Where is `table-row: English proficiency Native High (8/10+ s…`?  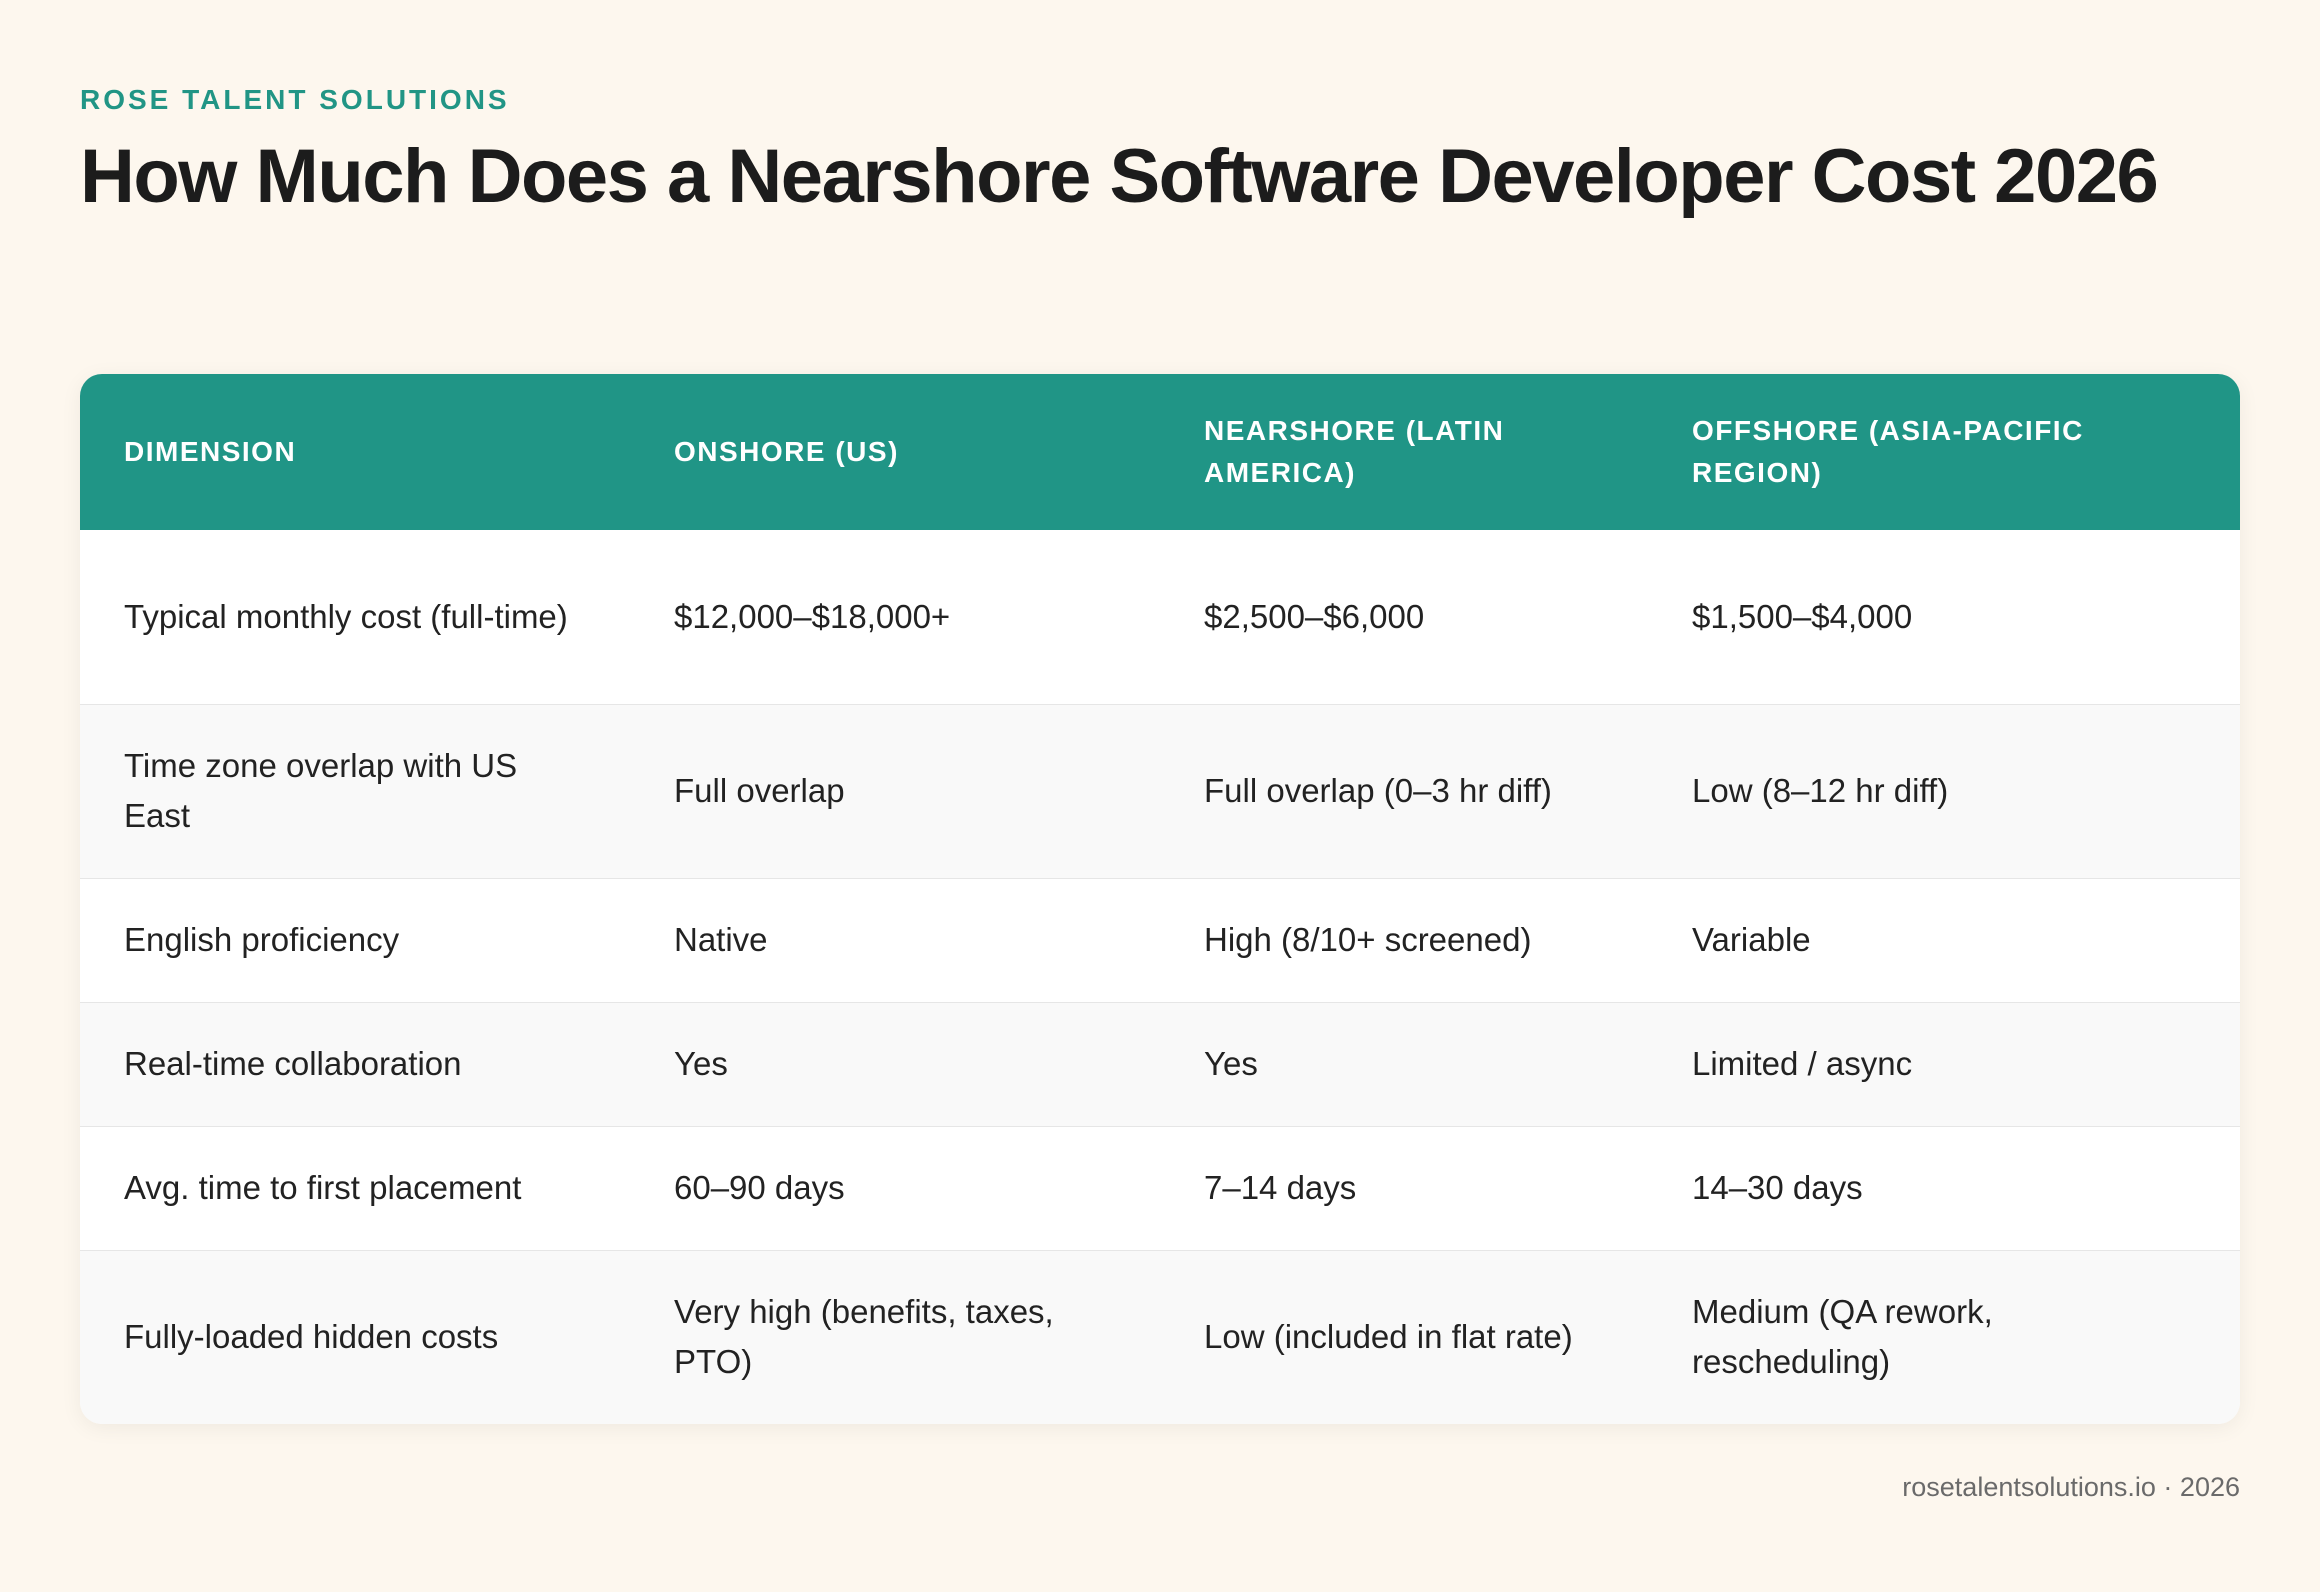
table-row: English proficiency Native High (8/10+ s… is located at coordinates (1160, 939).